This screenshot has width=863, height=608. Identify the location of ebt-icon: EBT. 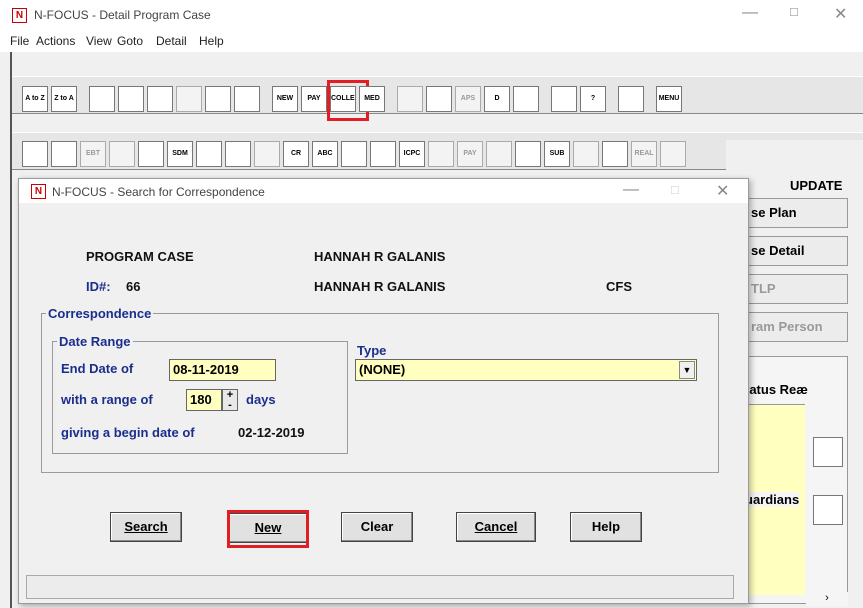
(93, 154).